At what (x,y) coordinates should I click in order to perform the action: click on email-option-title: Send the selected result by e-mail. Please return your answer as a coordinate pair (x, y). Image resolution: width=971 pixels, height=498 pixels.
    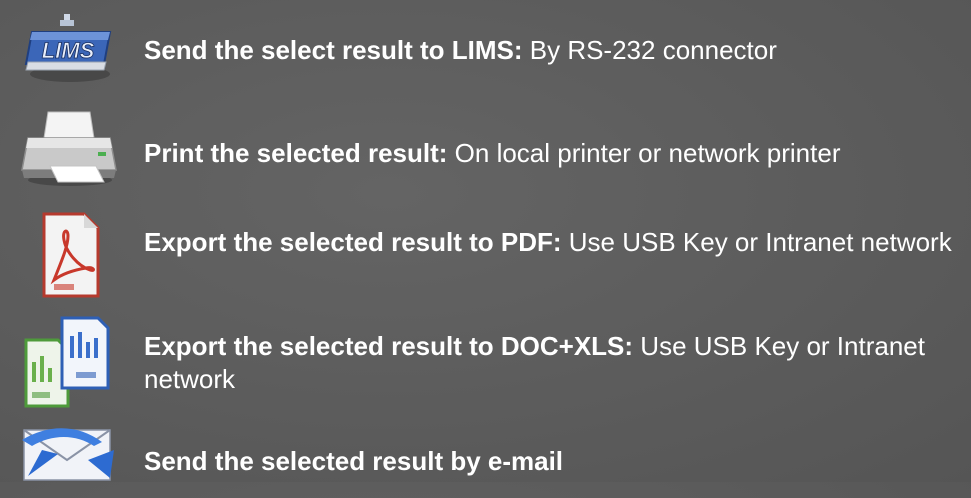
    Looking at the image, I should click on (354, 461).